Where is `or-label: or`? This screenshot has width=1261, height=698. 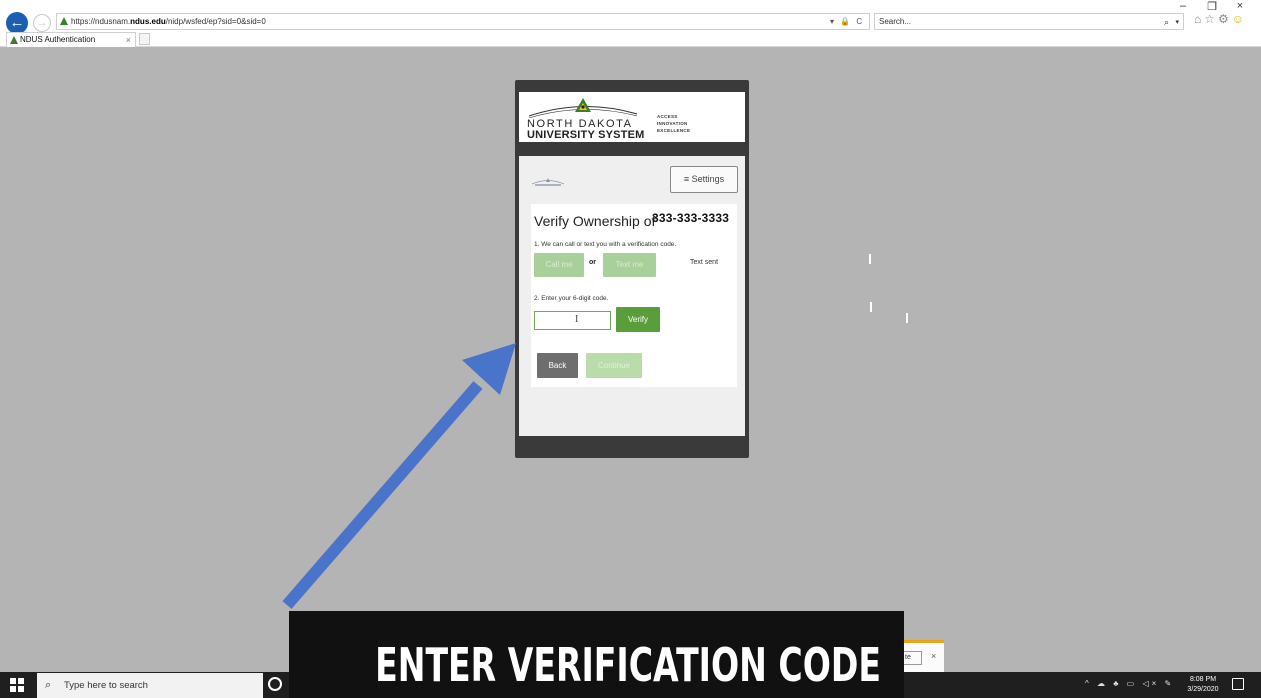
or-label: or is located at coordinates (592, 262).